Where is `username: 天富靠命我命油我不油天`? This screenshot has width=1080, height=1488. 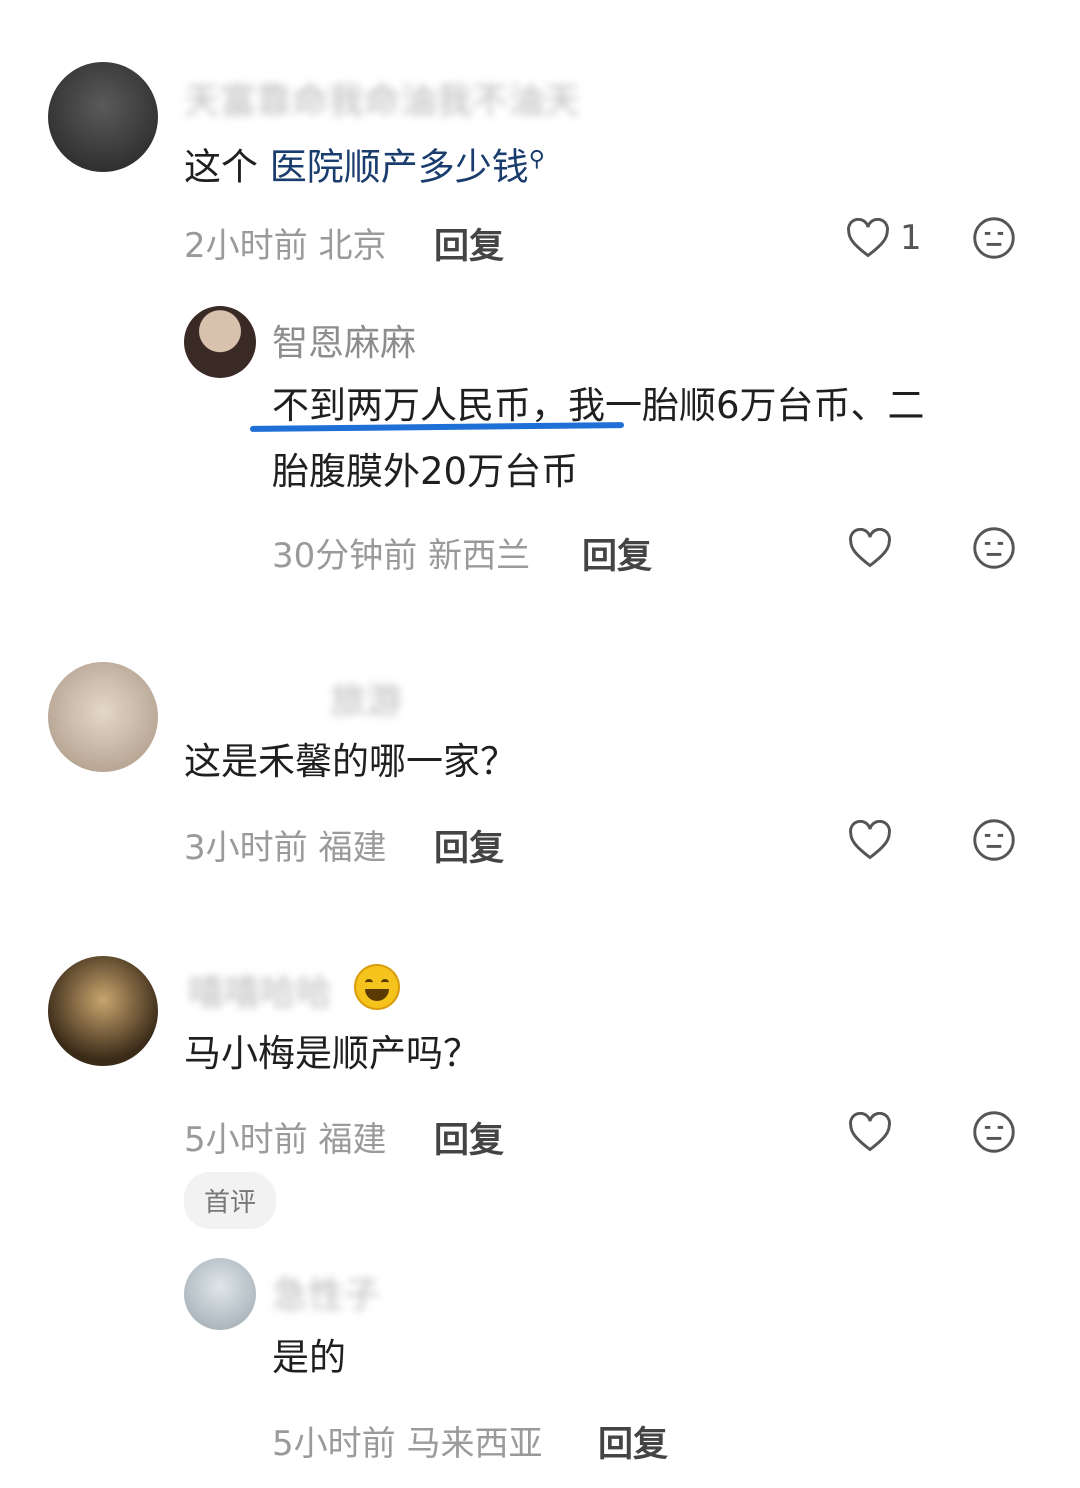
username: 天富靠命我命油我不油天 is located at coordinates (382, 98).